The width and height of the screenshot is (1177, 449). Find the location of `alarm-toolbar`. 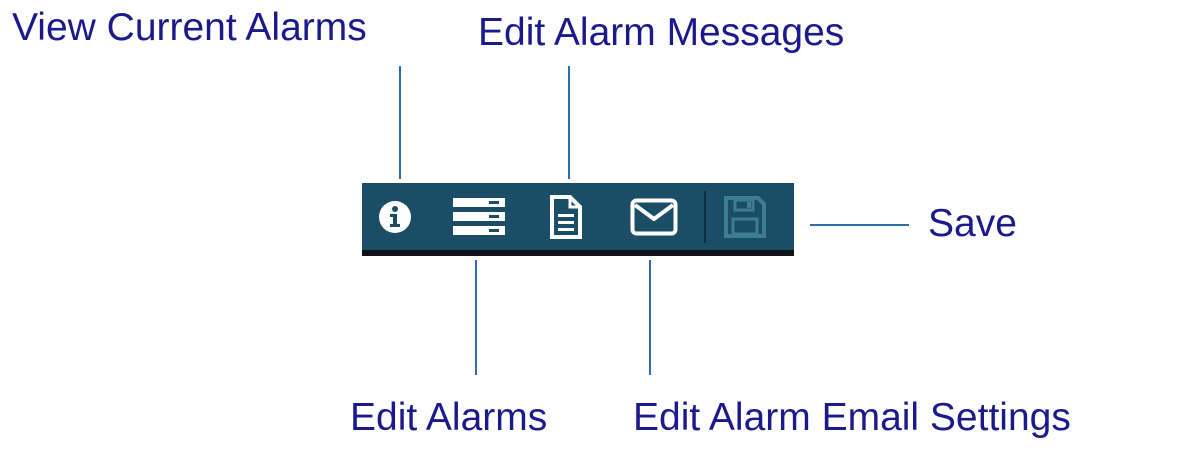

alarm-toolbar is located at coordinates (578, 219).